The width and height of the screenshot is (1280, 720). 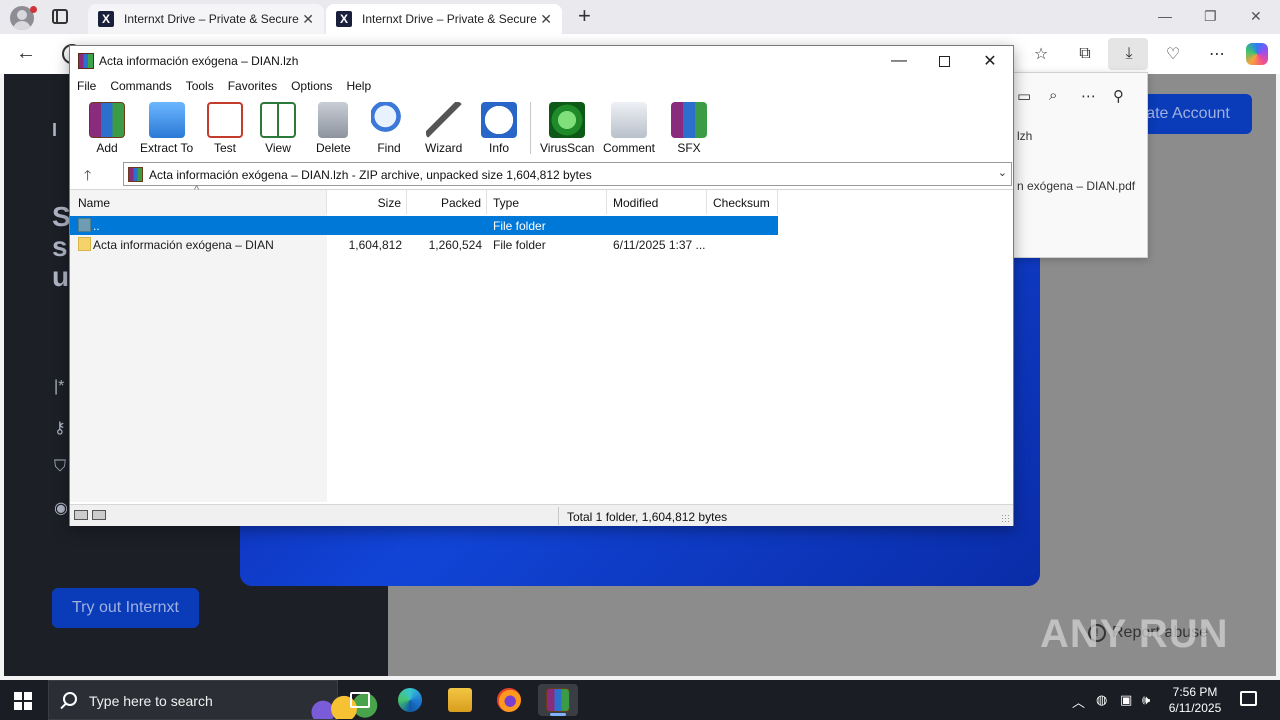 I want to click on virusscan-button: VirusScan, so click(x=567, y=128).